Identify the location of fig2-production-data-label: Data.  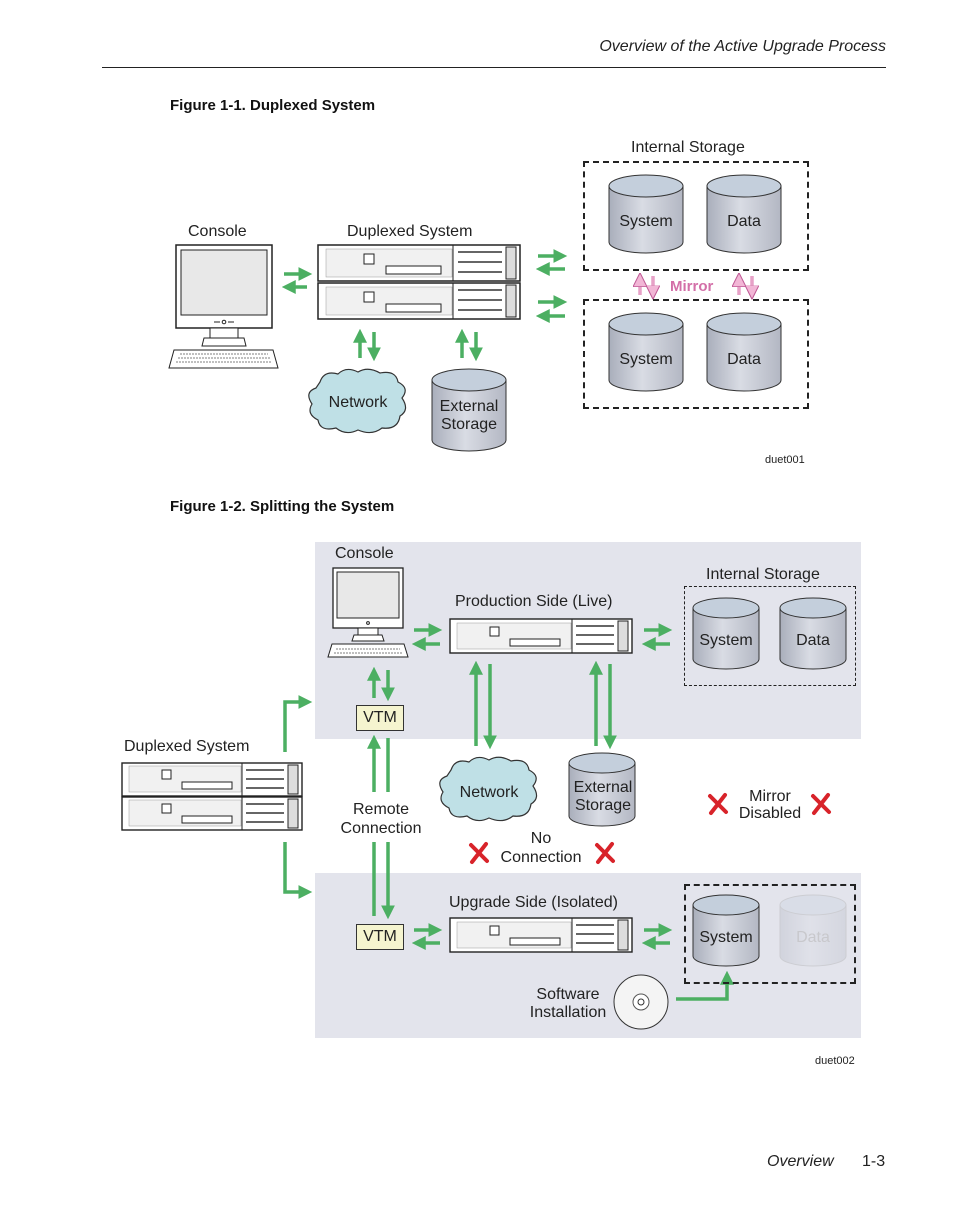
(813, 640).